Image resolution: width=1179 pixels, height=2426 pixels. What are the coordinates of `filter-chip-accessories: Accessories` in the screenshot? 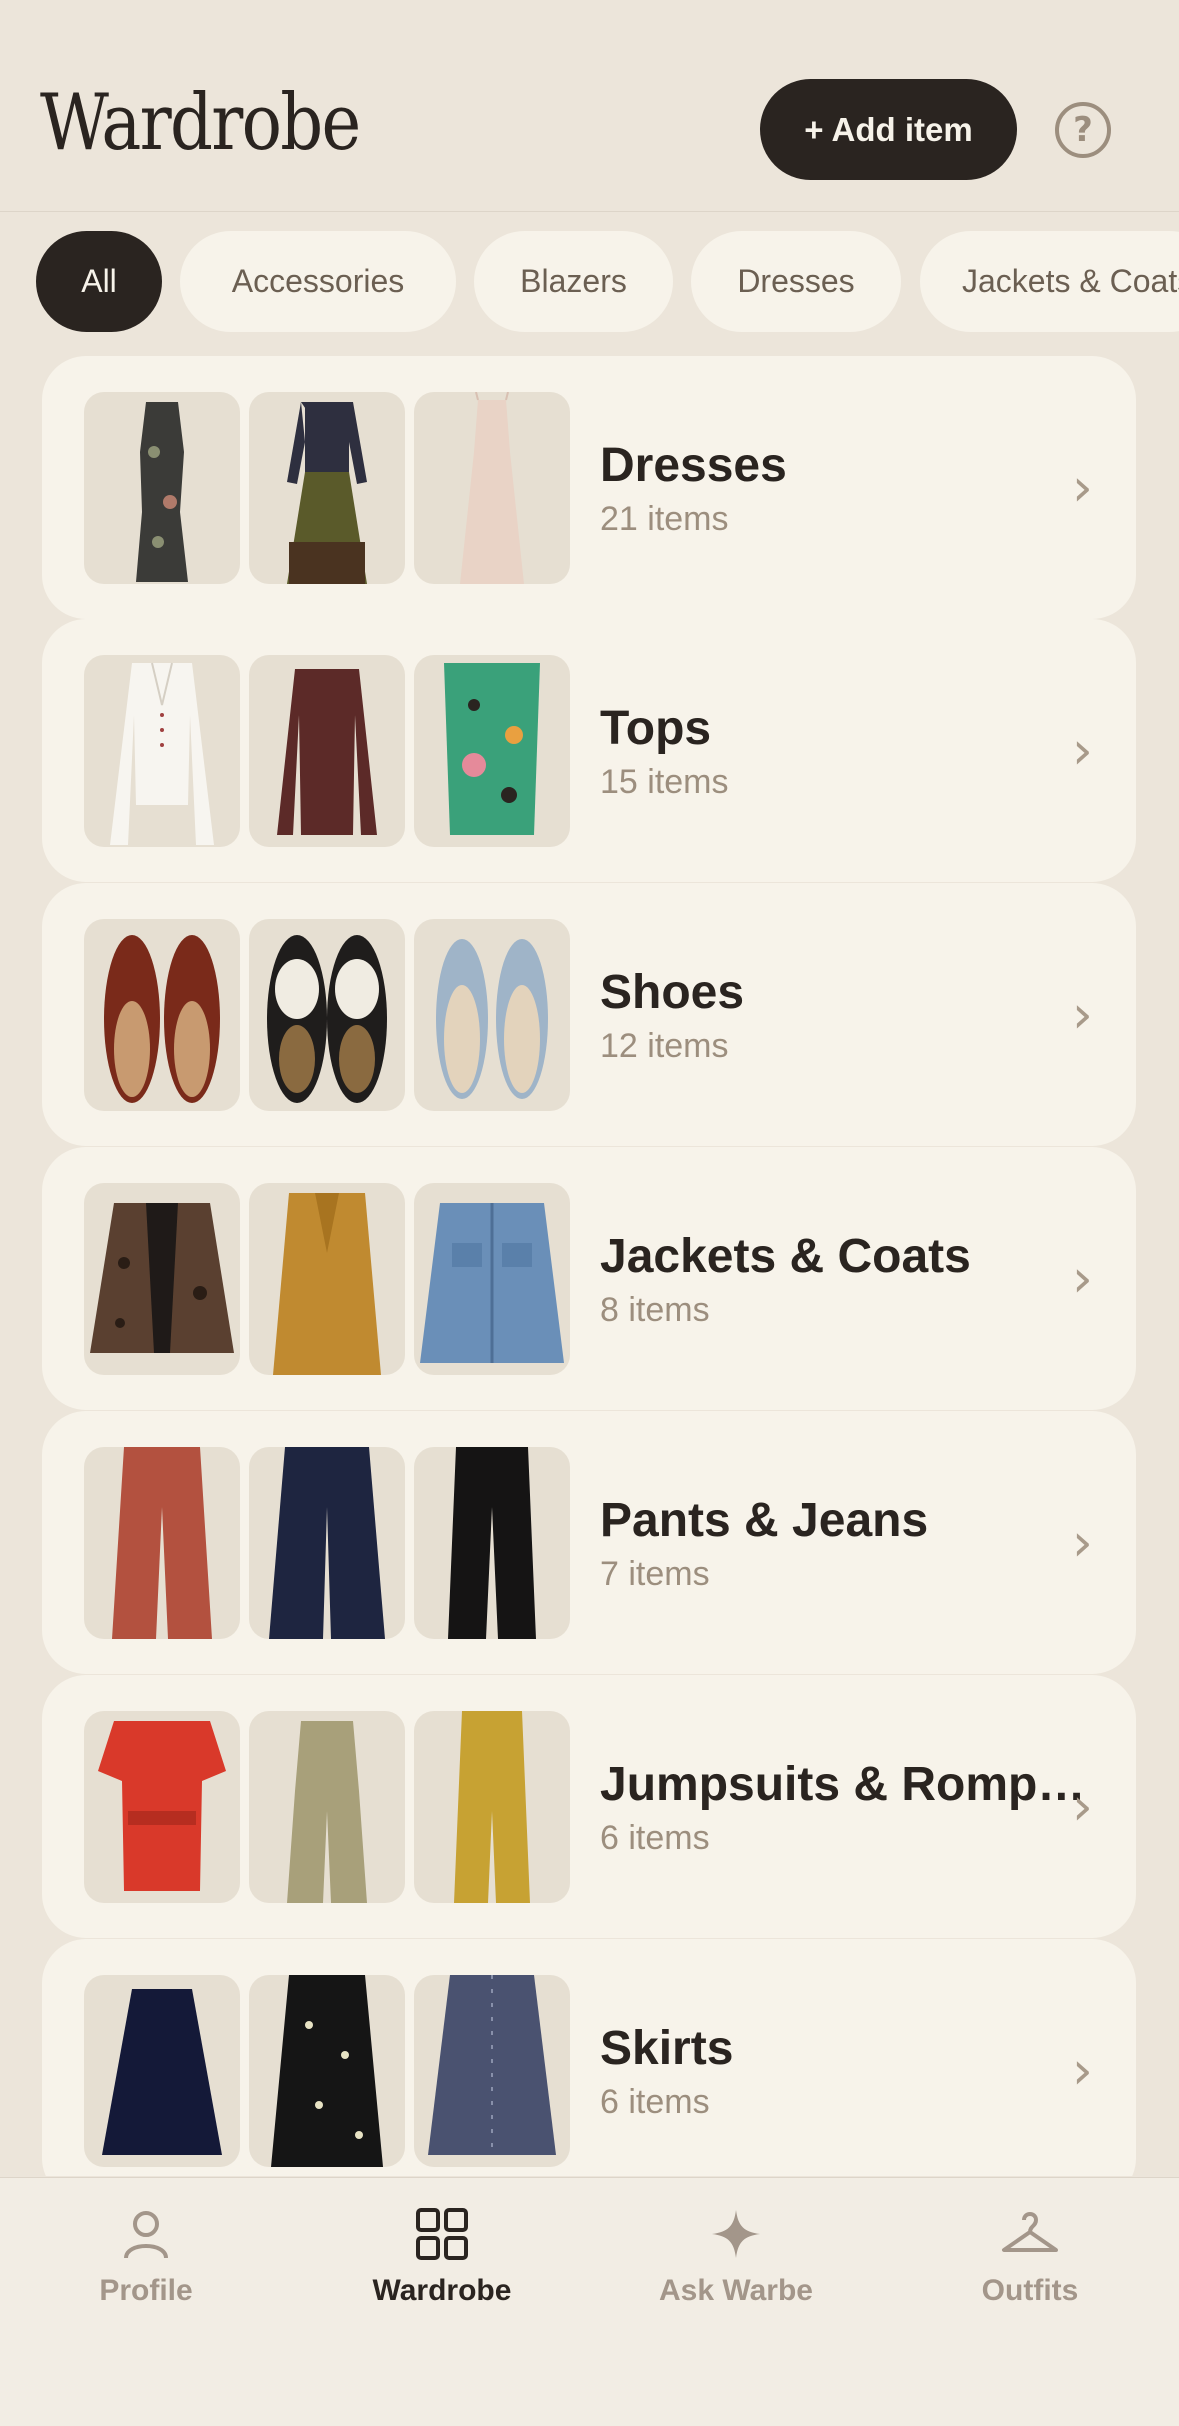 It's located at (318, 281).